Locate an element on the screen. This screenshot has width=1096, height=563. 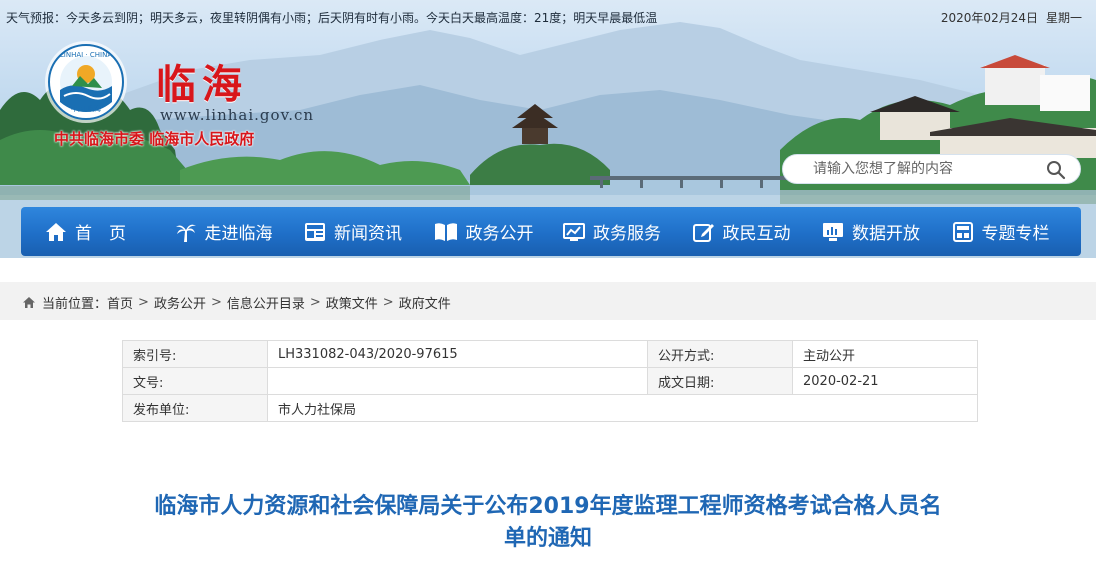
breadcrumb: 当前位置： 首页 > 政务公开 > 信息公开目录 > 政策文件 > 政府文件 is located at coordinates (236, 302).